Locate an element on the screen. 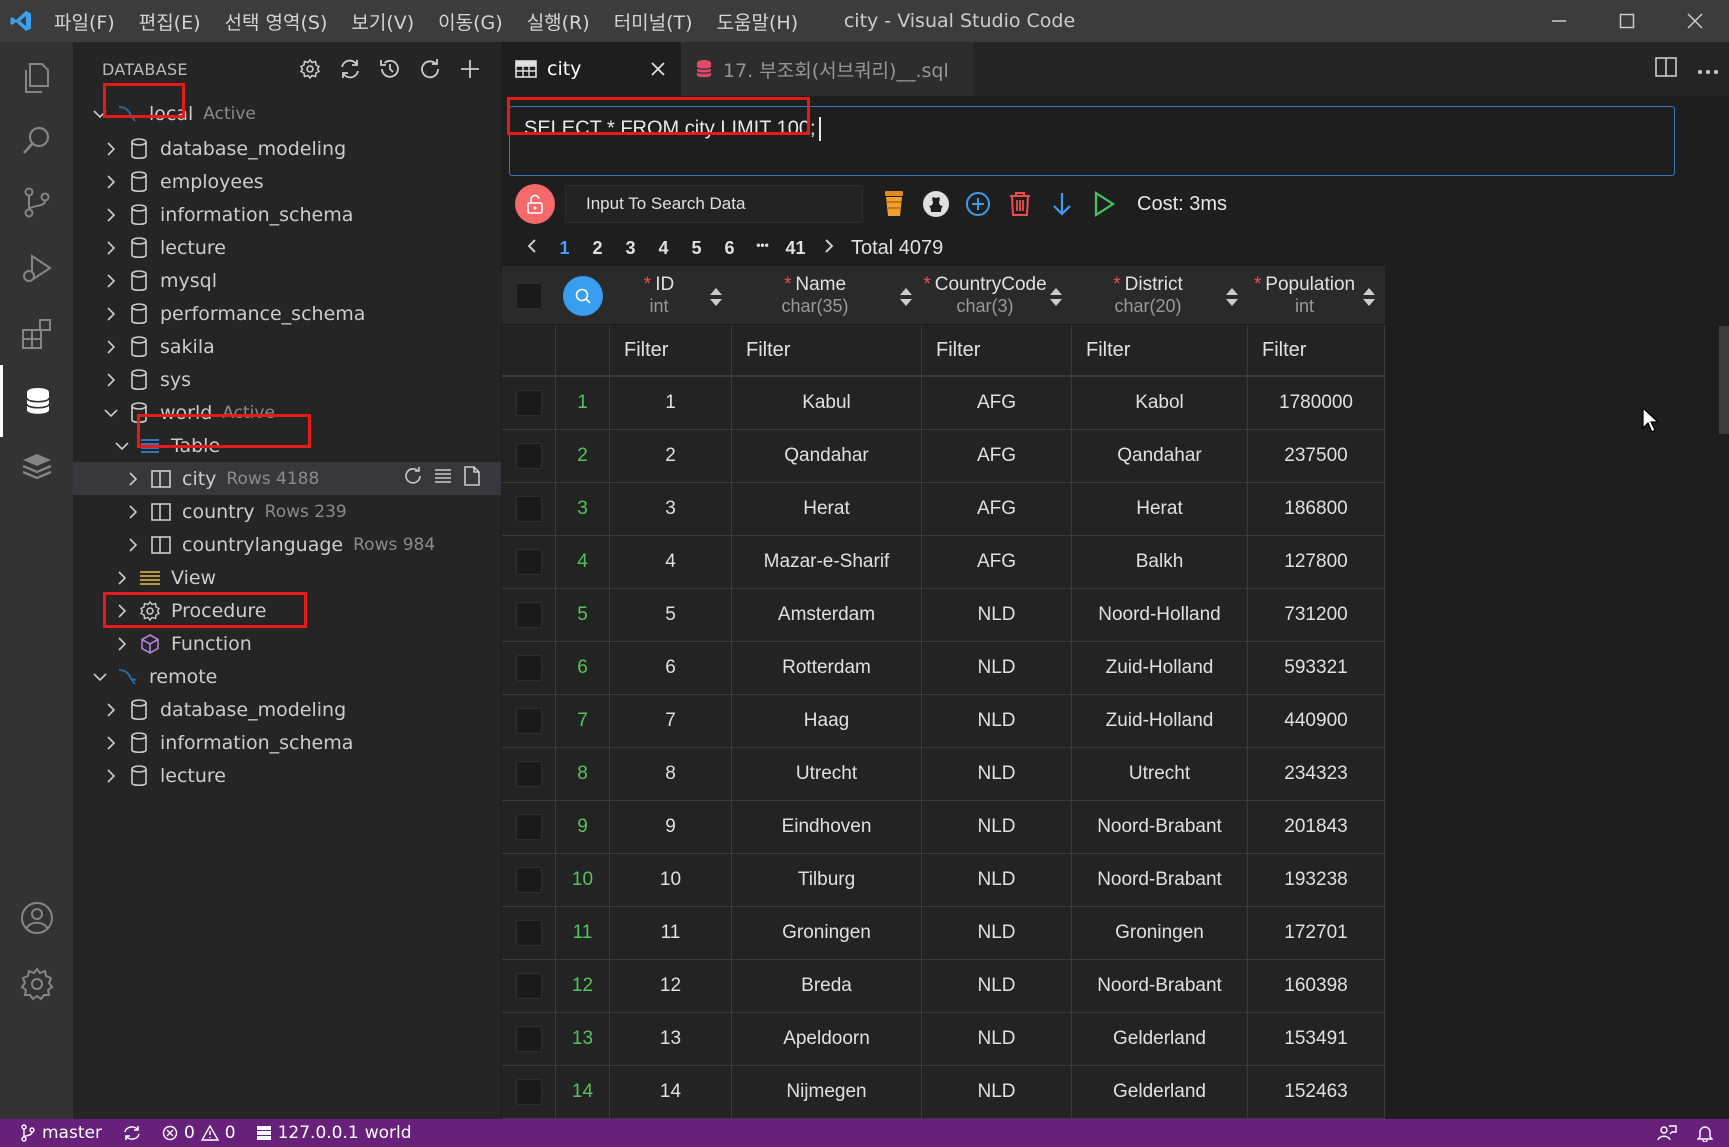  table-cell: 201843 is located at coordinates (1316, 827).